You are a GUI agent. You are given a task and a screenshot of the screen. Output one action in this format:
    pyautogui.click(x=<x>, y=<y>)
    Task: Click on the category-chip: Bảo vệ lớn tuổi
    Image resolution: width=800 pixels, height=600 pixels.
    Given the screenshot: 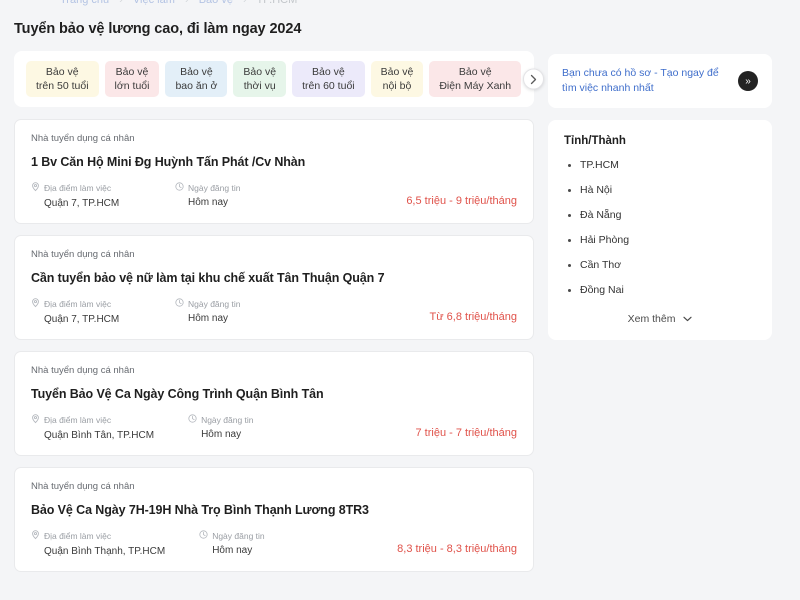 What is the action you would take?
    pyautogui.click(x=132, y=79)
    